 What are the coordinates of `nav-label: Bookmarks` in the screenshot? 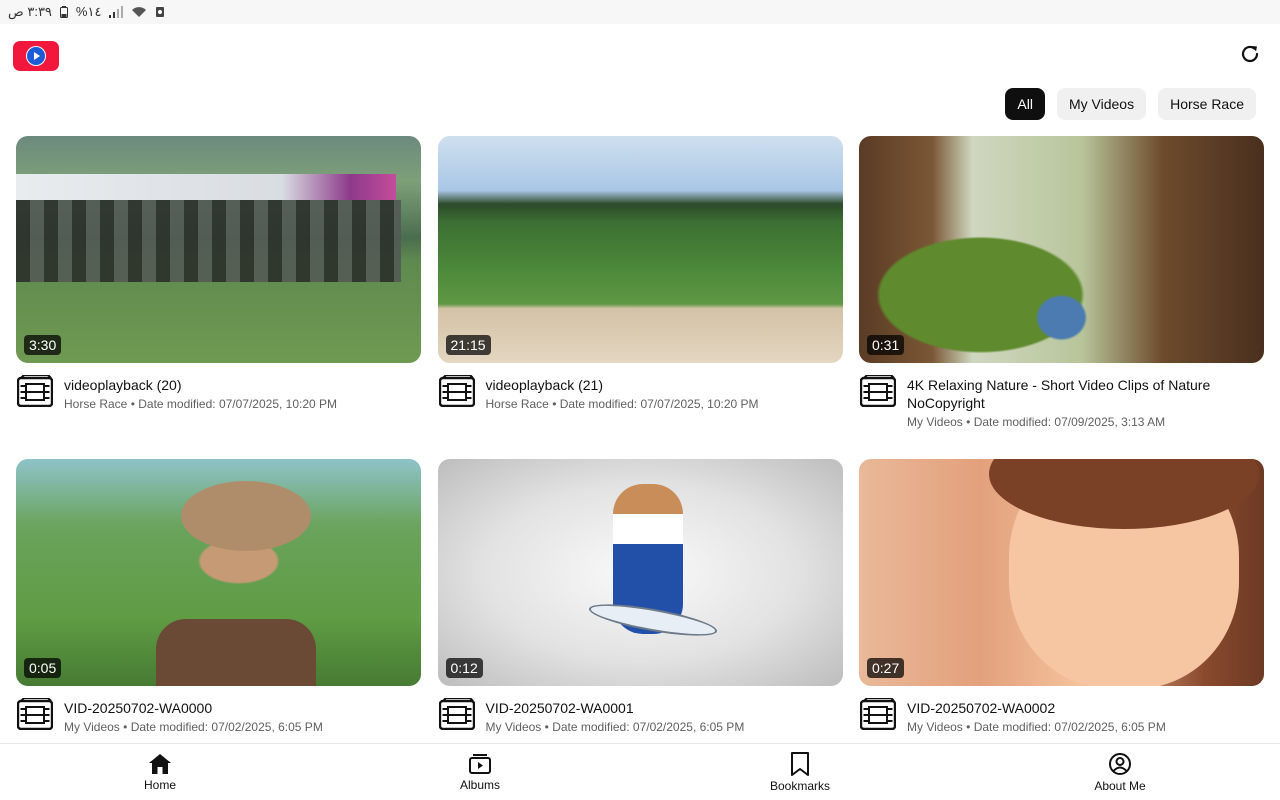 It's located at (800, 785).